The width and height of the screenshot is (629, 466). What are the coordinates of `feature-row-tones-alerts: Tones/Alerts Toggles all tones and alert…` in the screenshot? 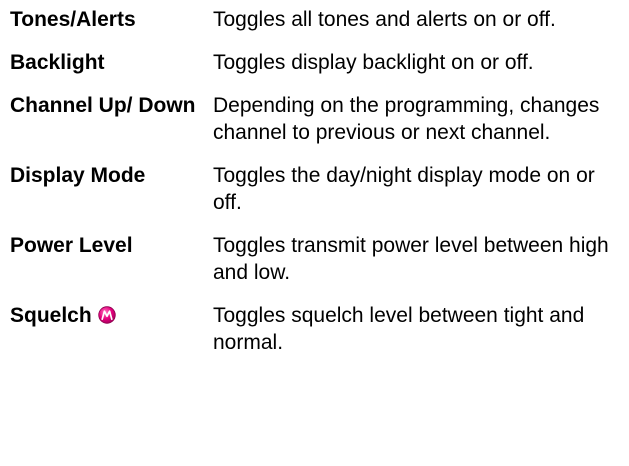 It's located at (316, 19).